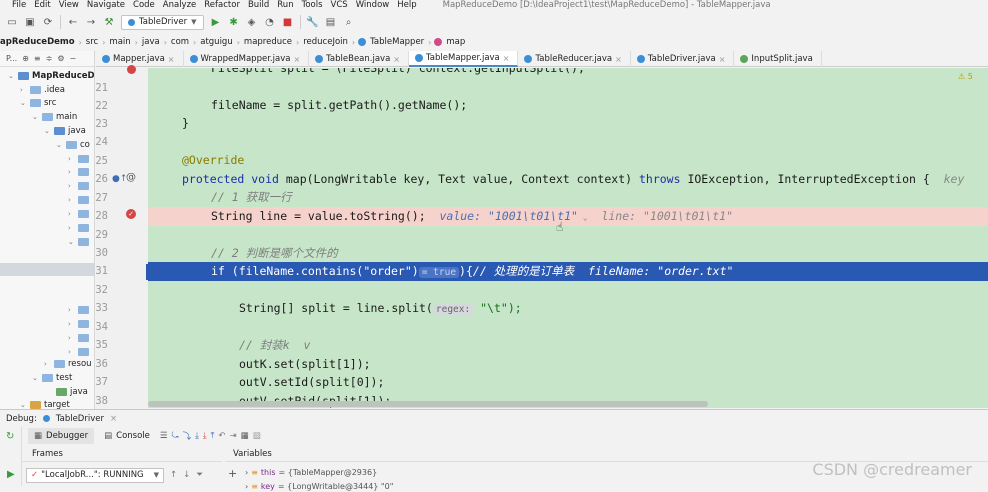 This screenshot has width=988, height=492. Describe the element at coordinates (182, 5) in the screenshot. I see `menu-analyze: Analyze` at that location.